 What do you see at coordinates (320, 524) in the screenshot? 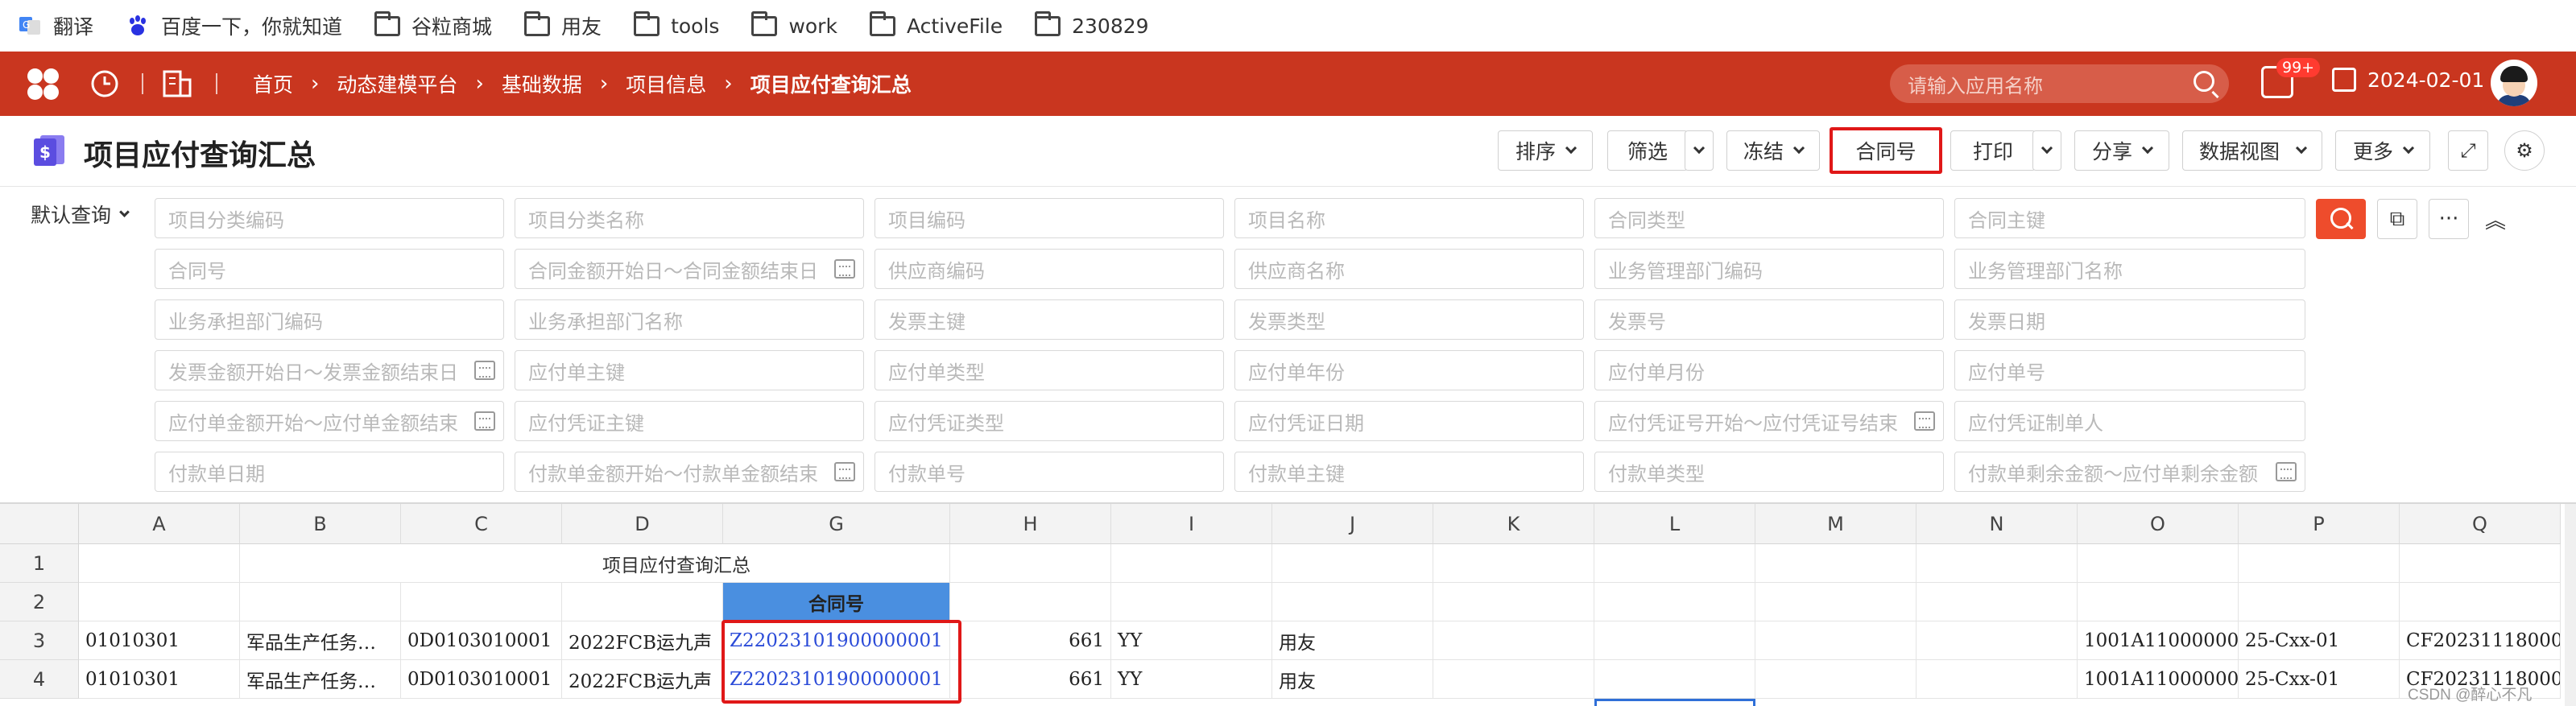
I see `column-header-b: B` at bounding box center [320, 524].